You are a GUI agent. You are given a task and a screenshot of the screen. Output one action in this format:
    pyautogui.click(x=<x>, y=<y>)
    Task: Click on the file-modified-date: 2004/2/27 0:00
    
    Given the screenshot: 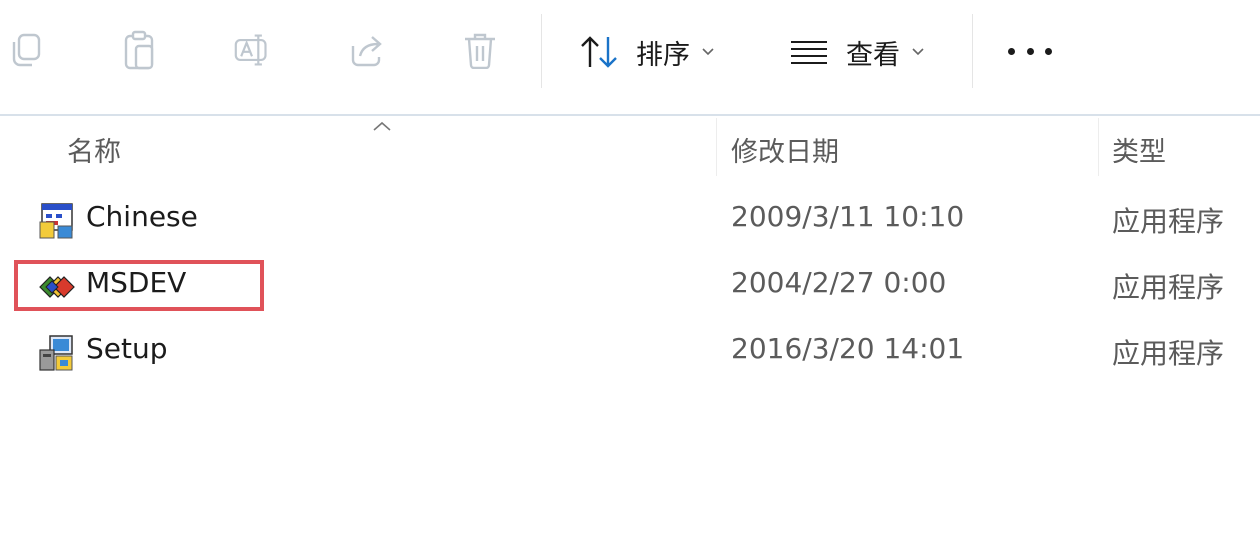 What is the action you would take?
    pyautogui.click(x=839, y=282)
    